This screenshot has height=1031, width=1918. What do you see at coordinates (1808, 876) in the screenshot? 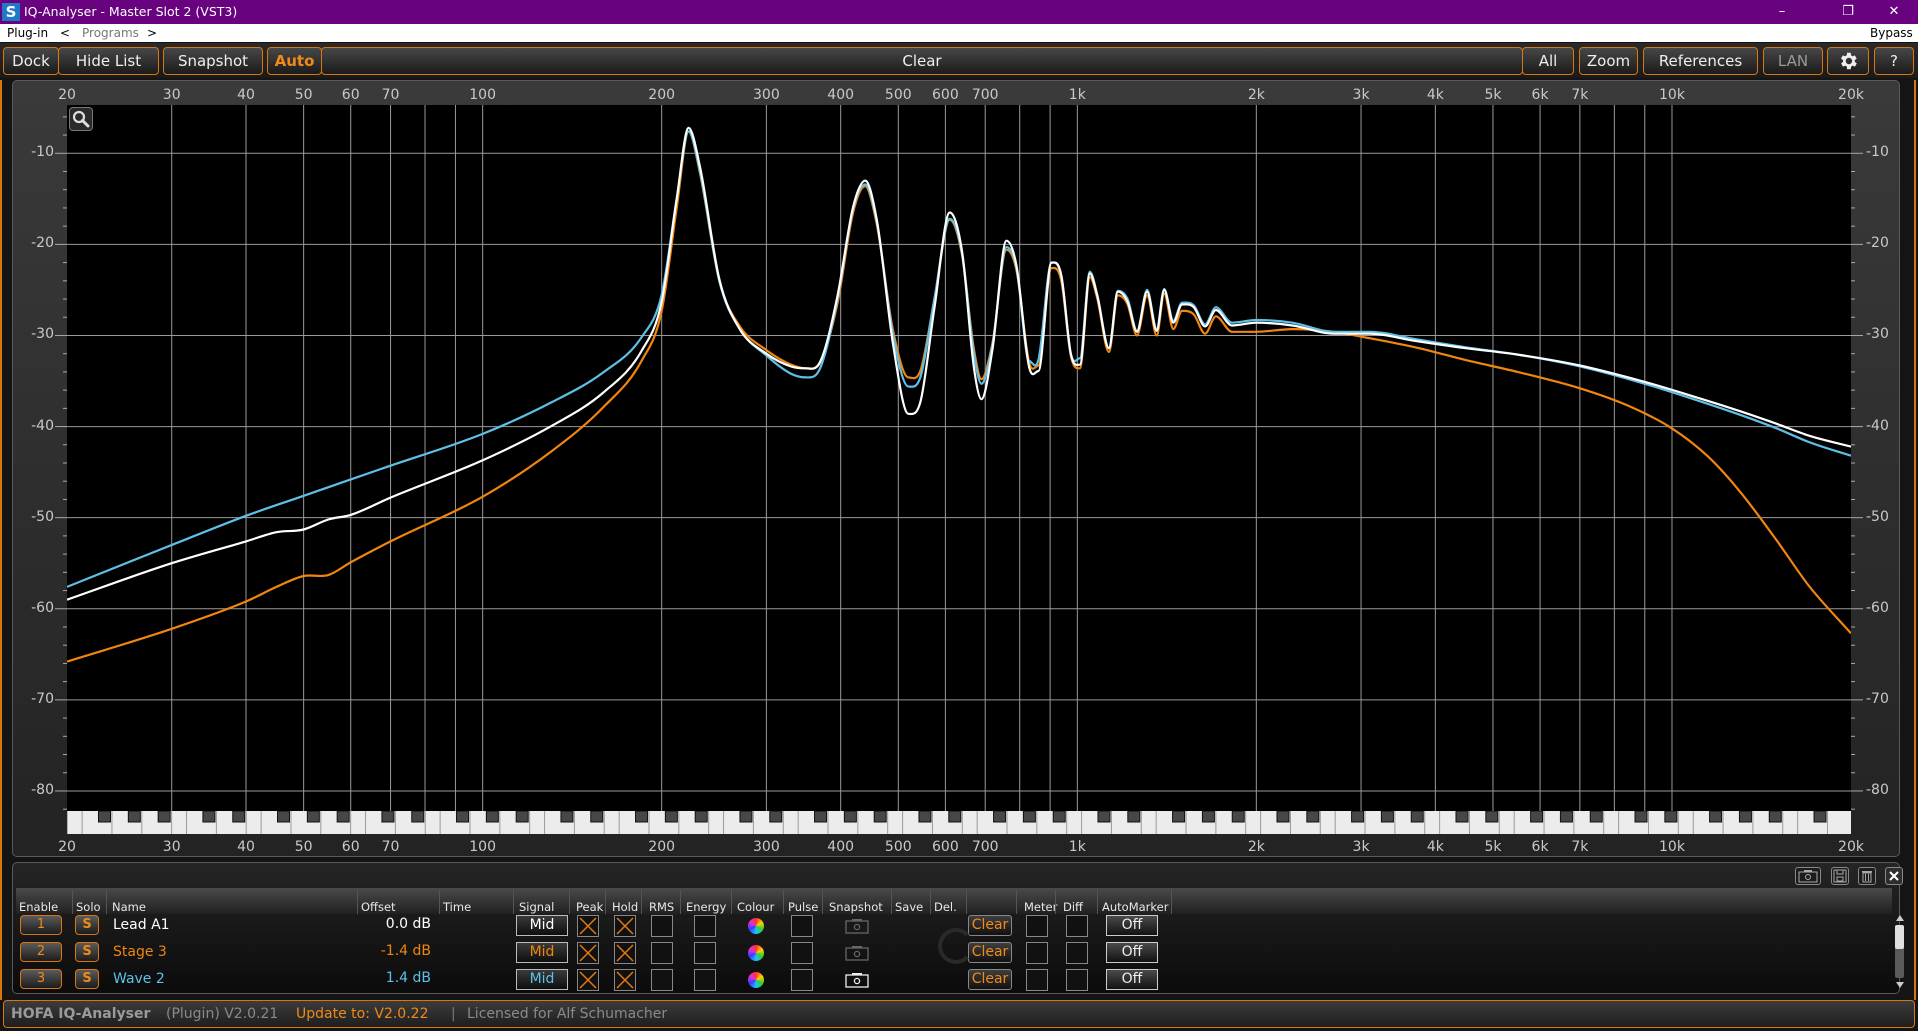
I see `panel-snapshot-button` at bounding box center [1808, 876].